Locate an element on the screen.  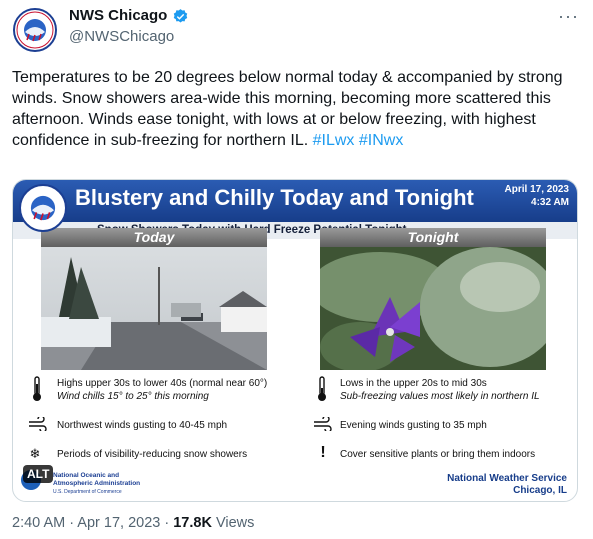
tonight-heading: Tonight is located at coordinates (433, 237).